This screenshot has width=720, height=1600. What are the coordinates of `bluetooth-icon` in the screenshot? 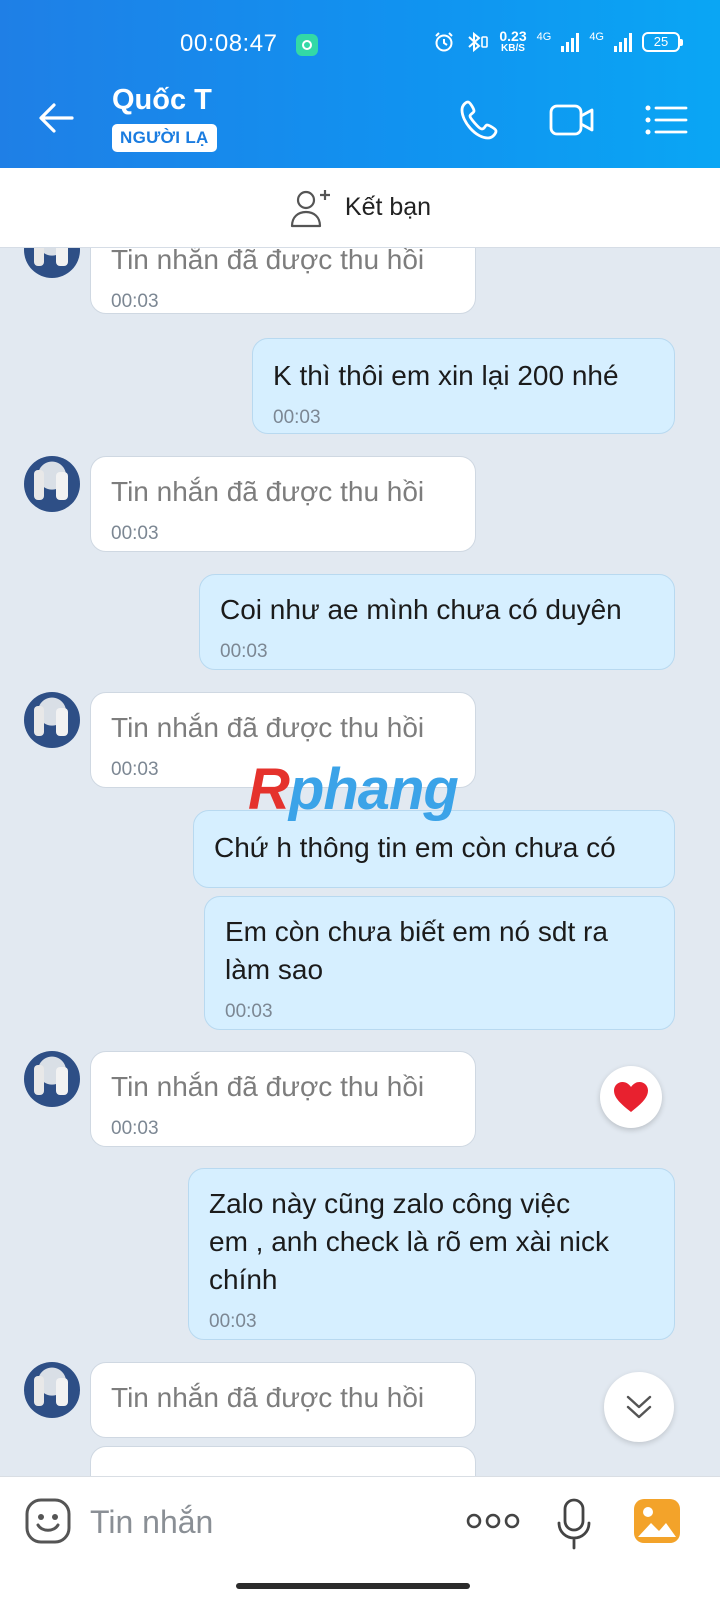 It's located at (478, 42).